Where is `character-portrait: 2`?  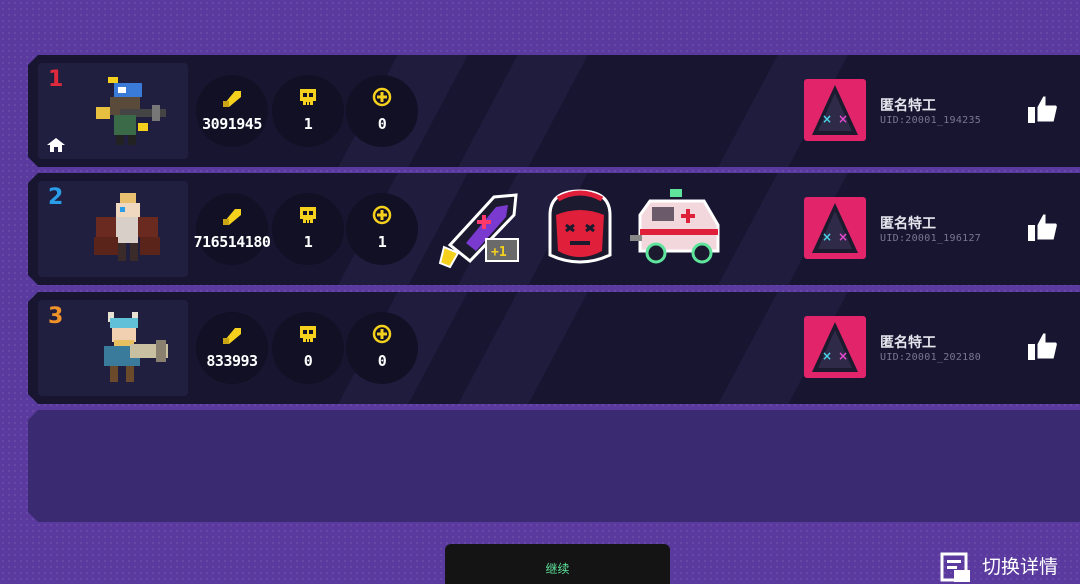
character-portrait: 2 is located at coordinates (113, 229).